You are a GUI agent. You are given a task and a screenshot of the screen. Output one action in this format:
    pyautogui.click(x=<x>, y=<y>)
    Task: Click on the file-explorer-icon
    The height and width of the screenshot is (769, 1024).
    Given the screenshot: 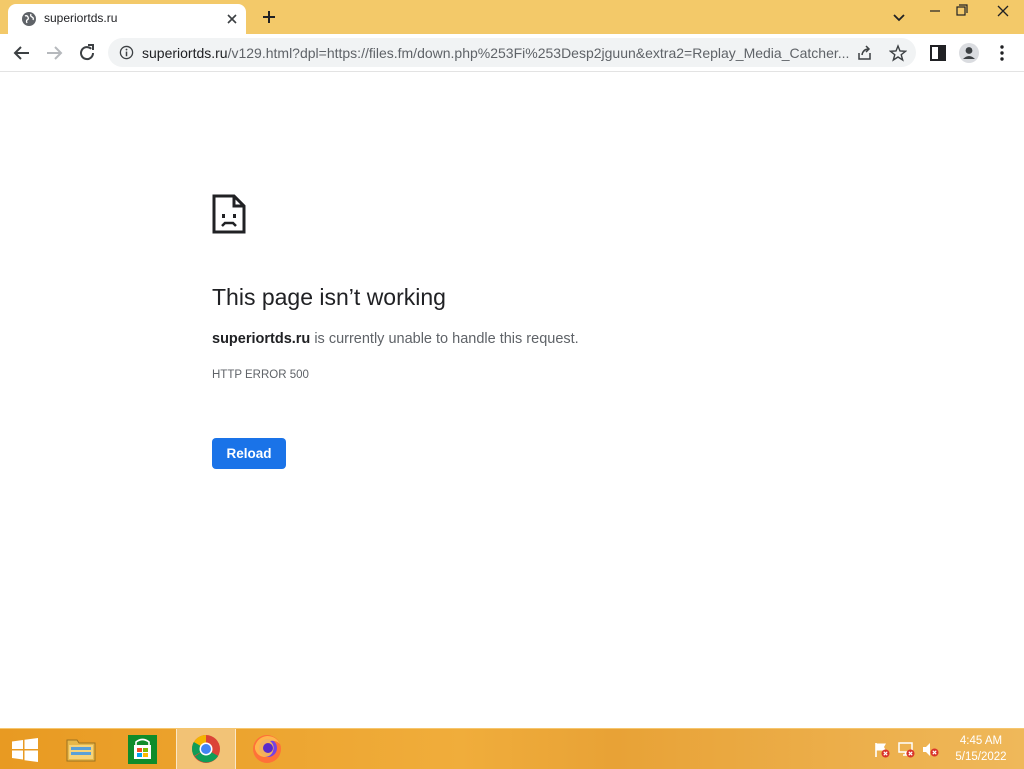 What is the action you would take?
    pyautogui.click(x=81, y=750)
    